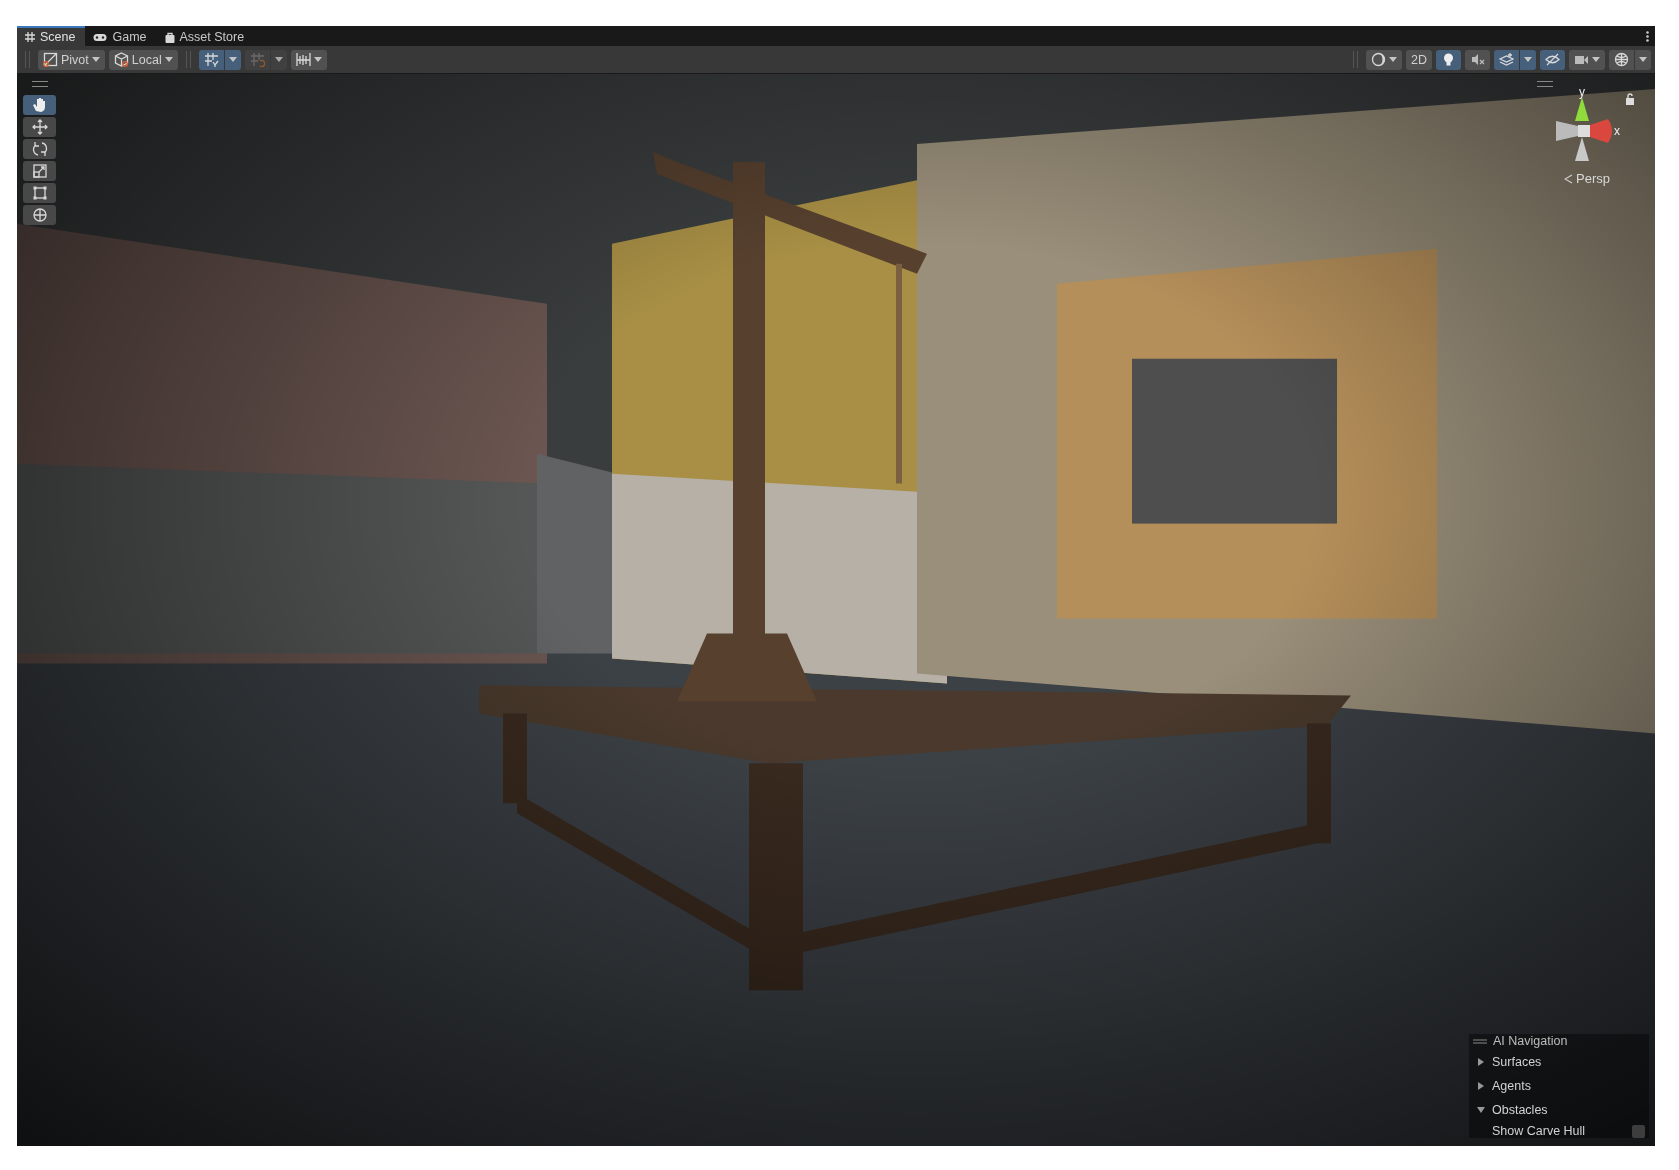  I want to click on scale-icon, so click(39, 171).